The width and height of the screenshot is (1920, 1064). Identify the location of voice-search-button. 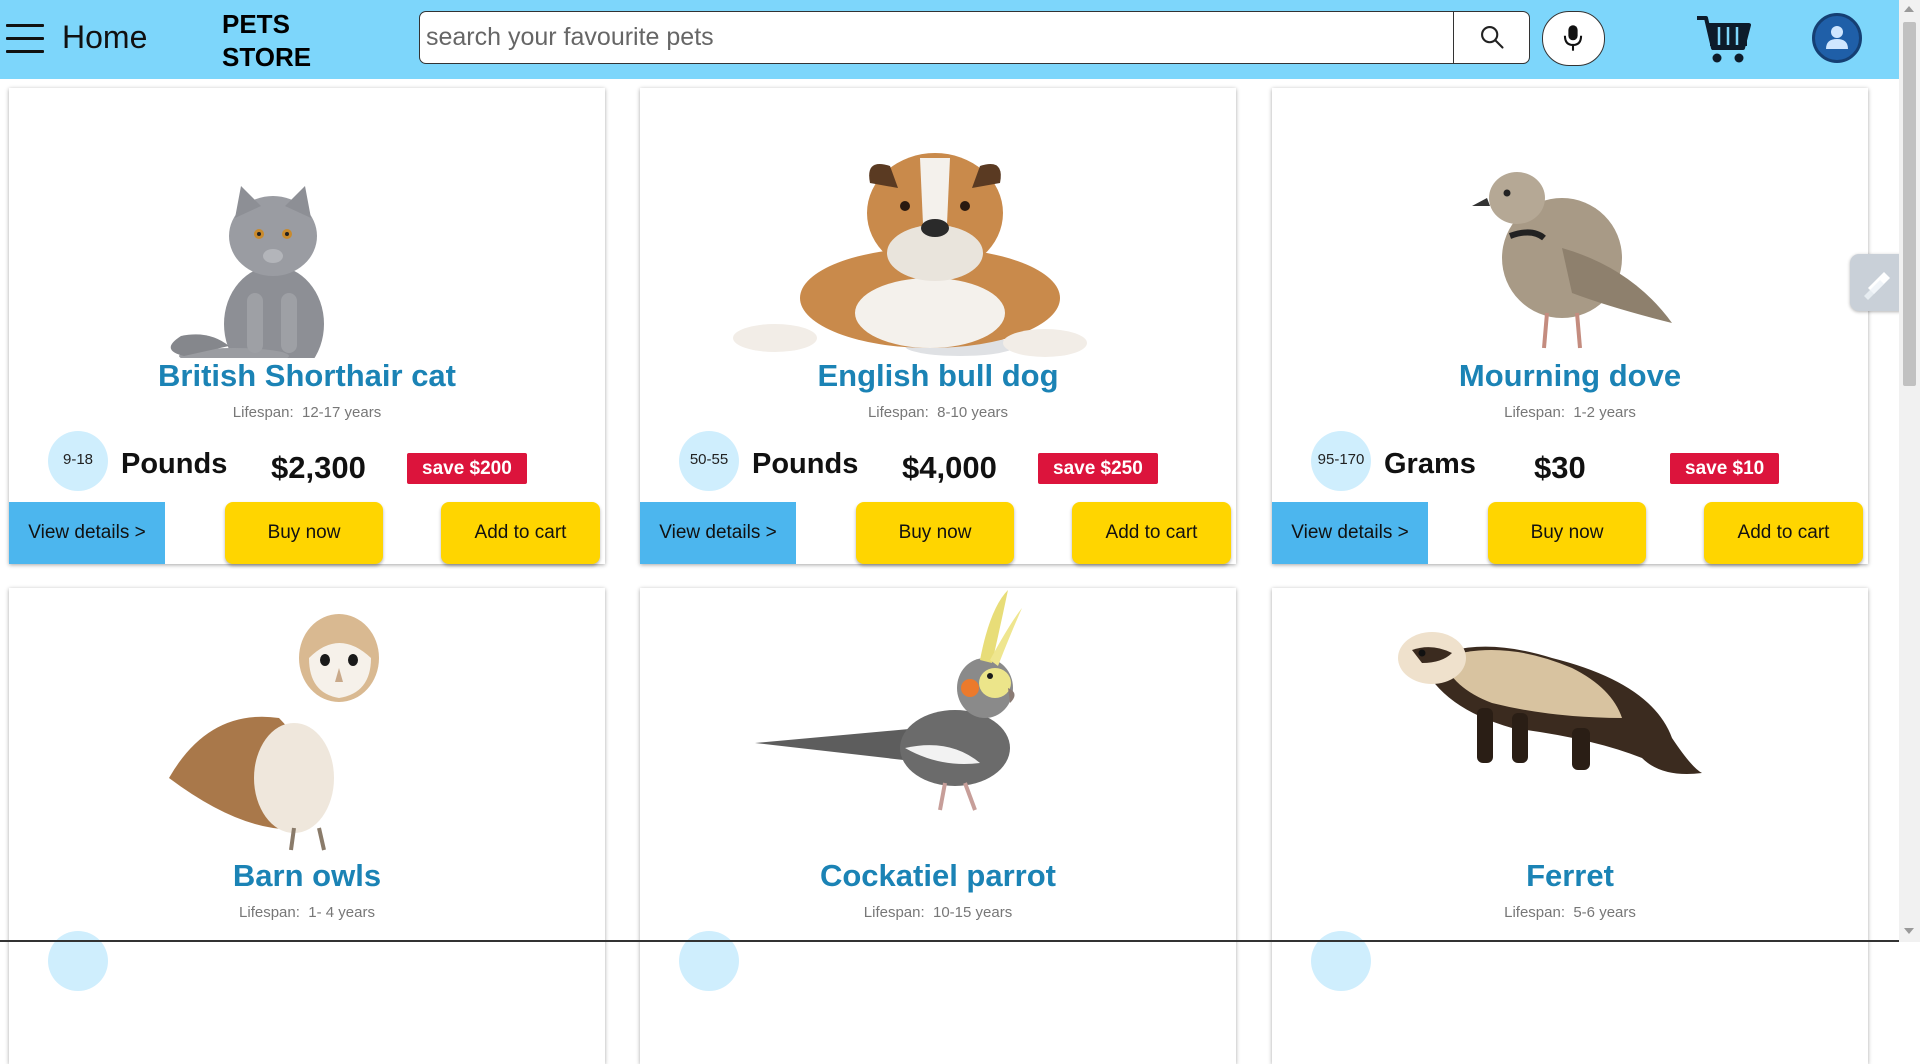
(1573, 38).